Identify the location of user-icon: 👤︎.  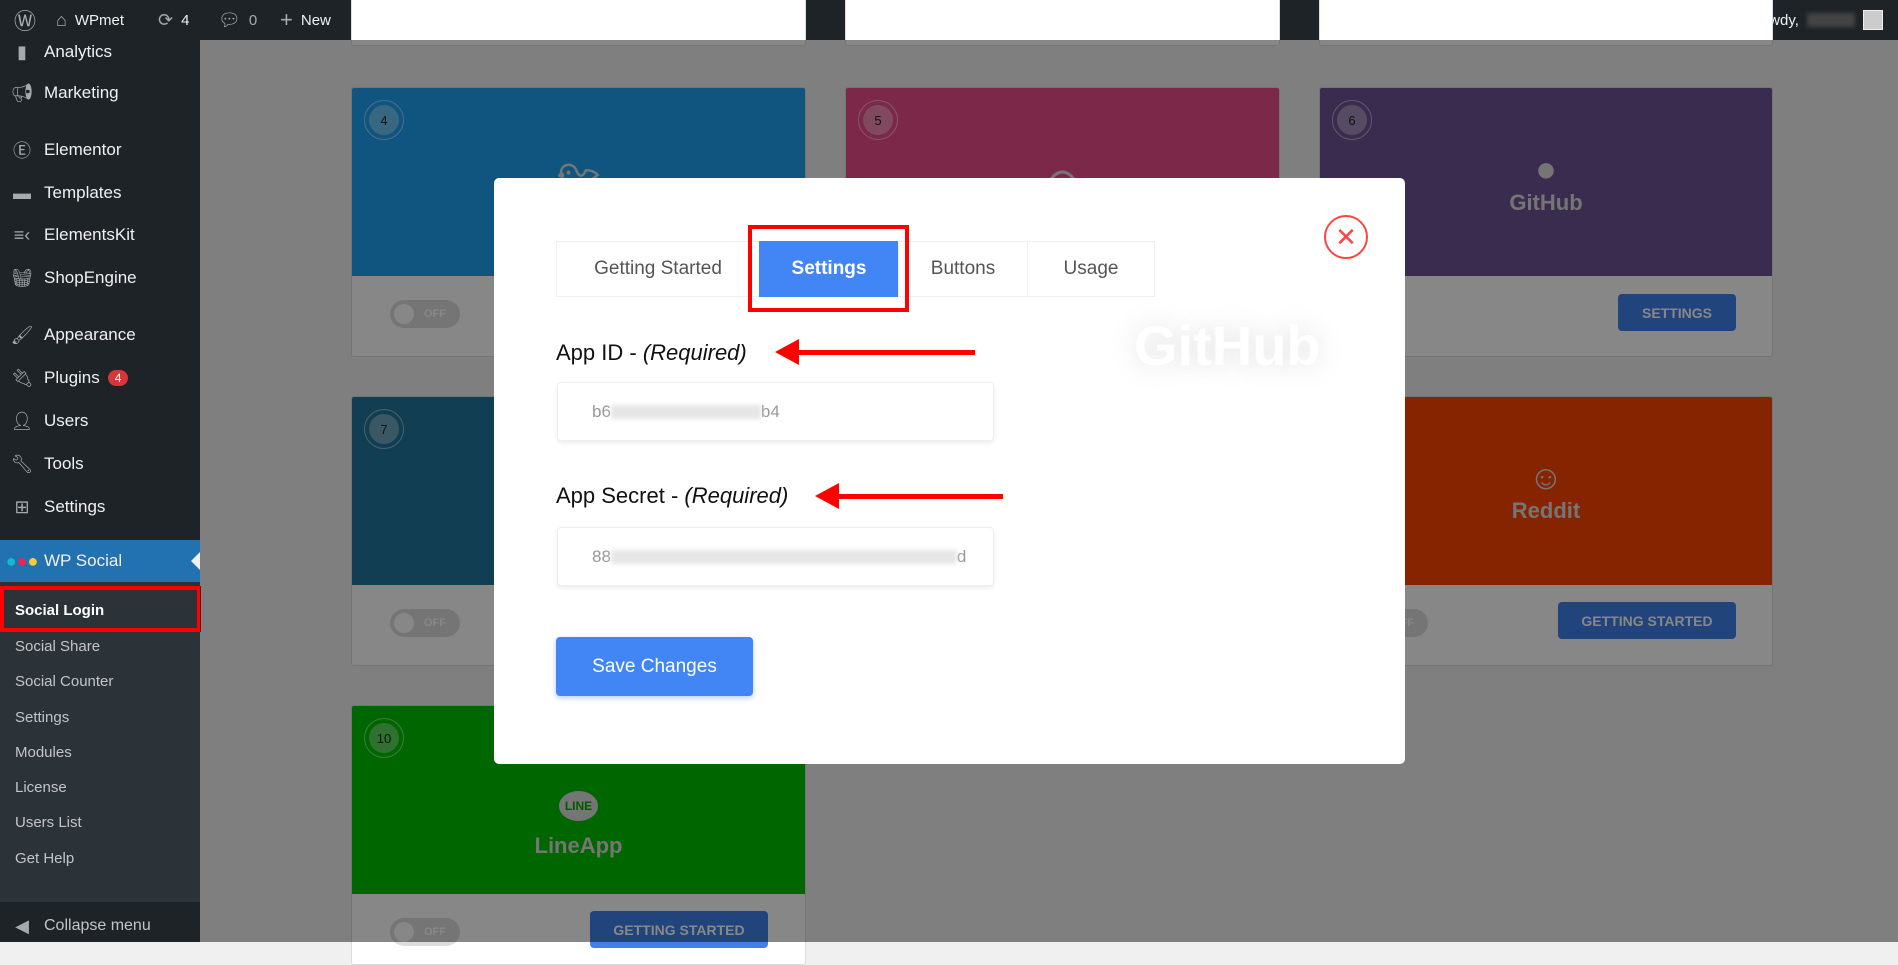
(22, 420).